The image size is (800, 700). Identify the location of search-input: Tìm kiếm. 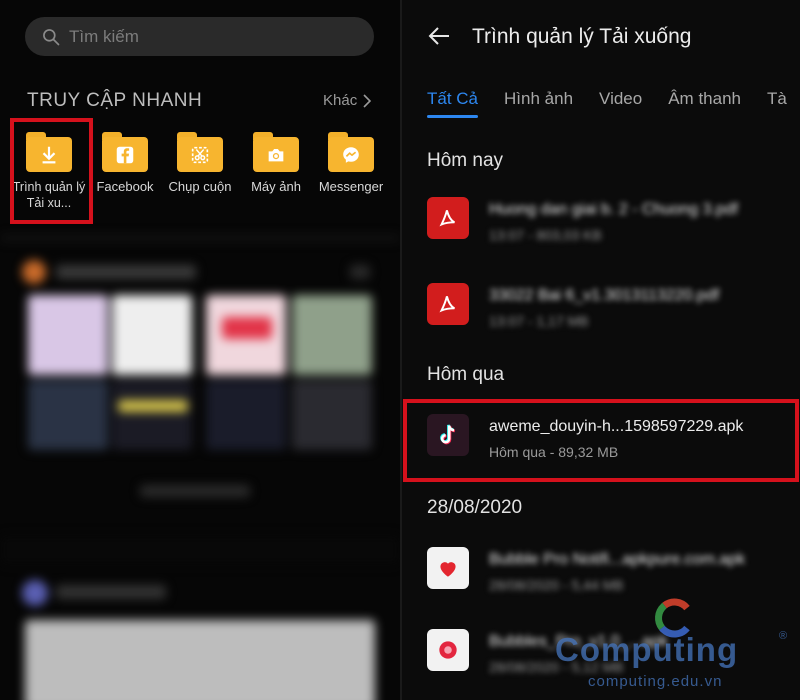
(199, 36).